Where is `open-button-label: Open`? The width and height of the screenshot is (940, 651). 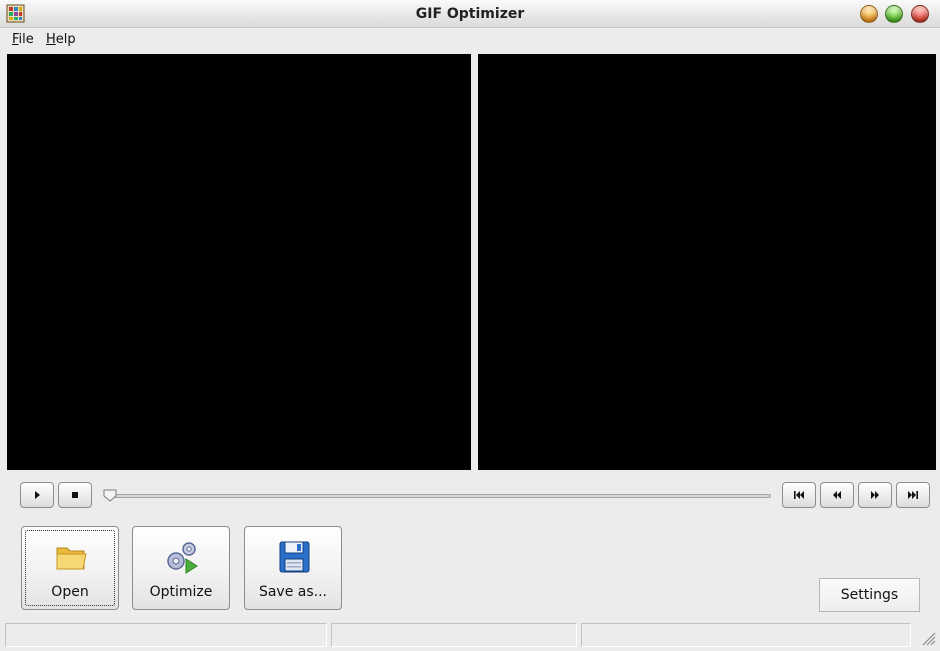 open-button-label: Open is located at coordinates (70, 592).